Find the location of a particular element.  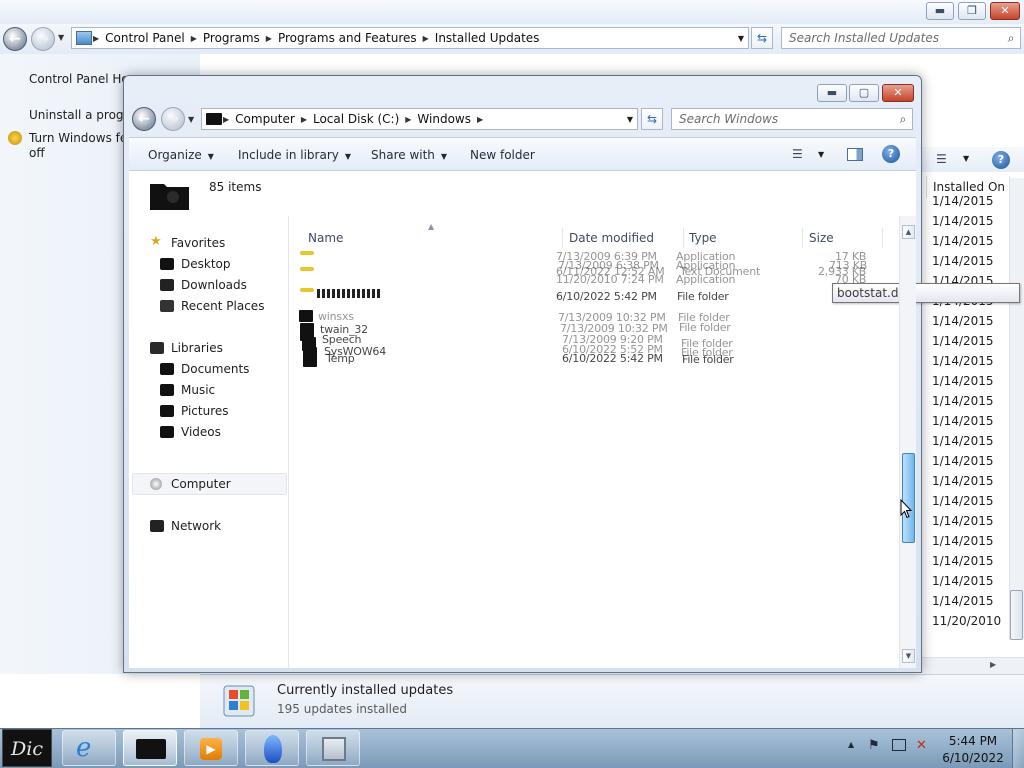

taskbar-media-player: ▶ is located at coordinates (211, 748).